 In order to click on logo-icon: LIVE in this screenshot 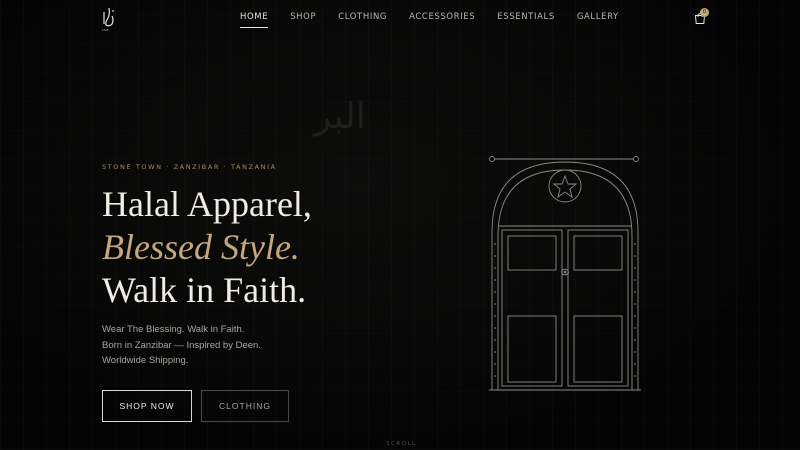, I will do `click(109, 19)`.